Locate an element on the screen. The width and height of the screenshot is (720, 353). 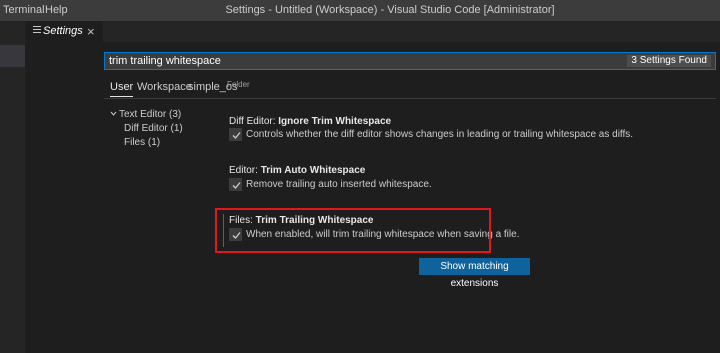
tab-workspace: Workspace is located at coordinates (164, 87).